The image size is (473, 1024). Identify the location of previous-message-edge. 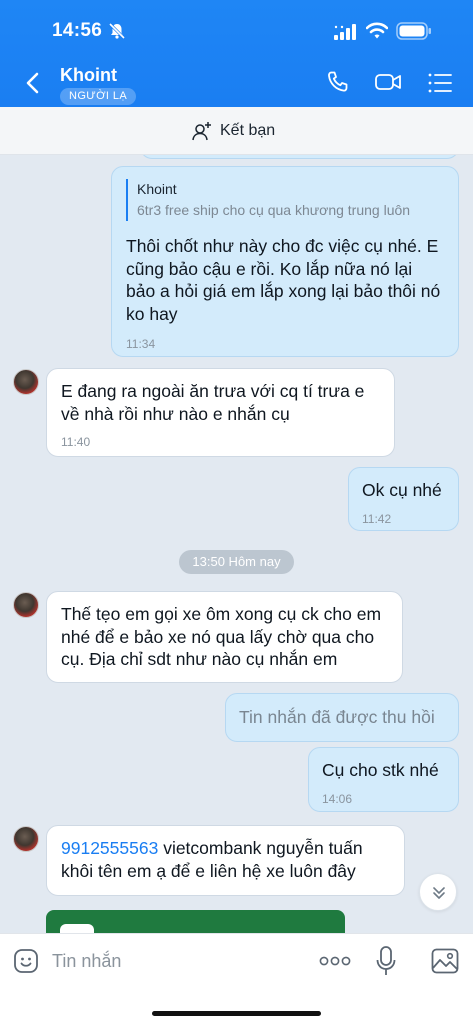
(299, 157).